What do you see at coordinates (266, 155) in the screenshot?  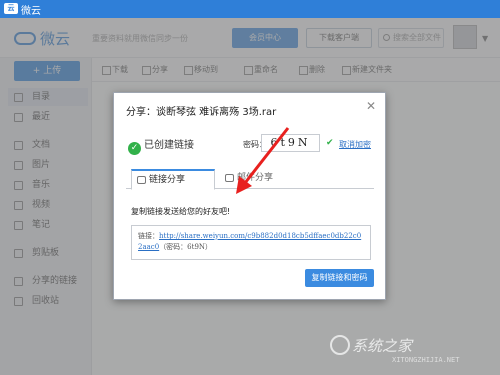 I see `arrow-shaft` at bounding box center [266, 155].